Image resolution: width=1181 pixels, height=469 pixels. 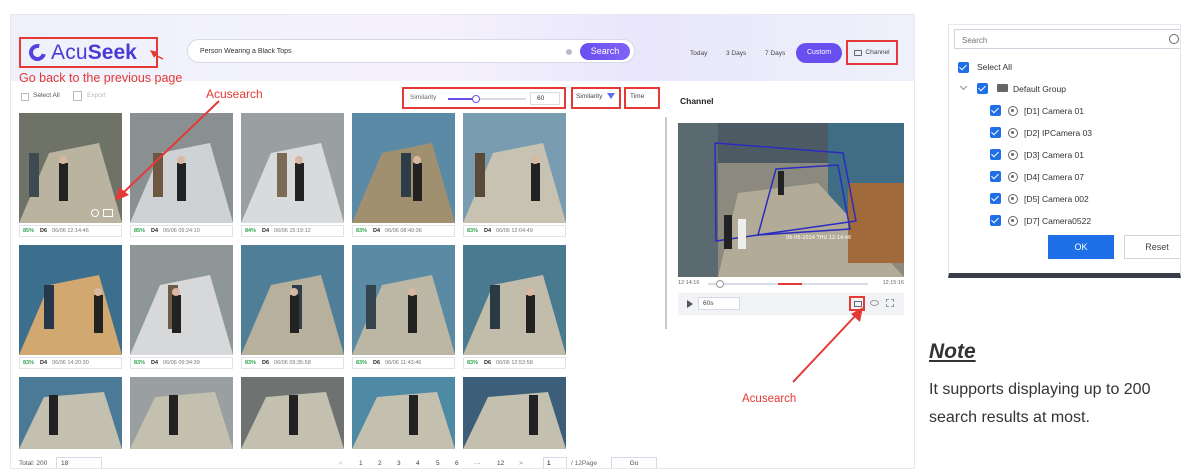 I want to click on channel-search-input, so click(x=1052, y=40).